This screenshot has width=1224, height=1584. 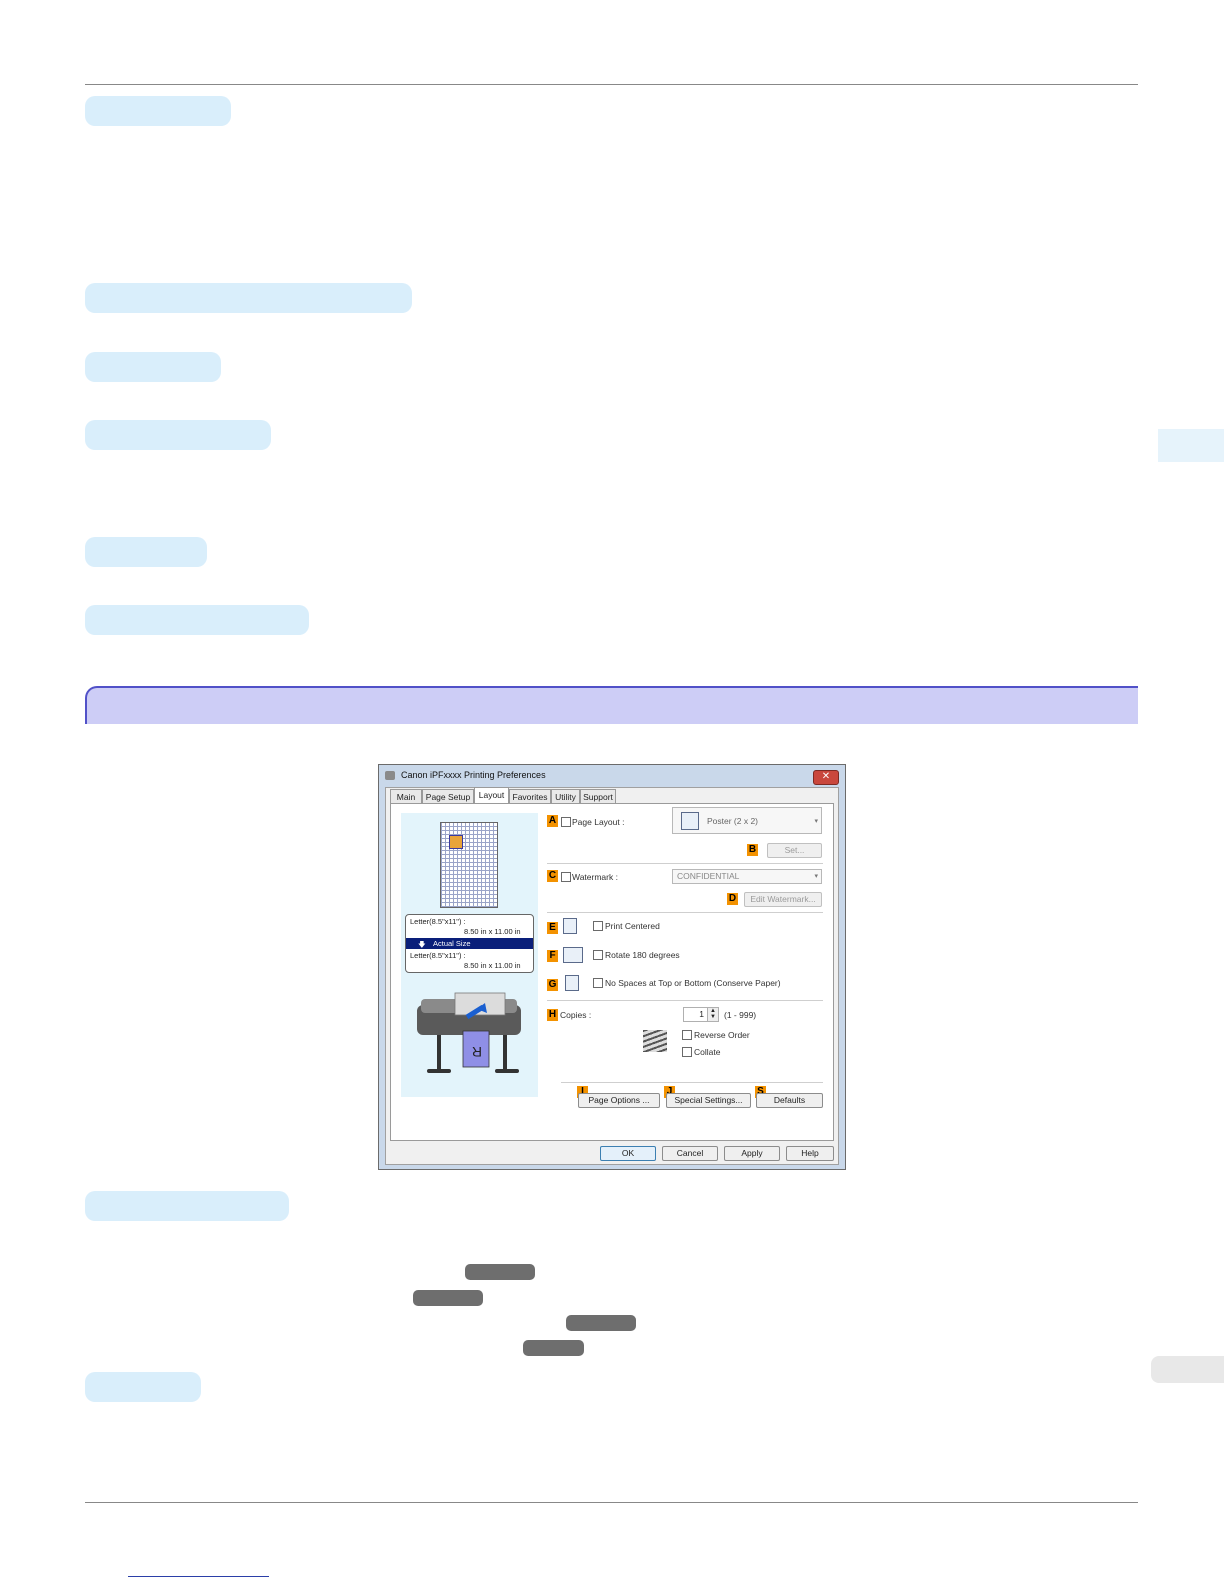 What do you see at coordinates (448, 796) in the screenshot?
I see `tab-page-setup: Page Setup` at bounding box center [448, 796].